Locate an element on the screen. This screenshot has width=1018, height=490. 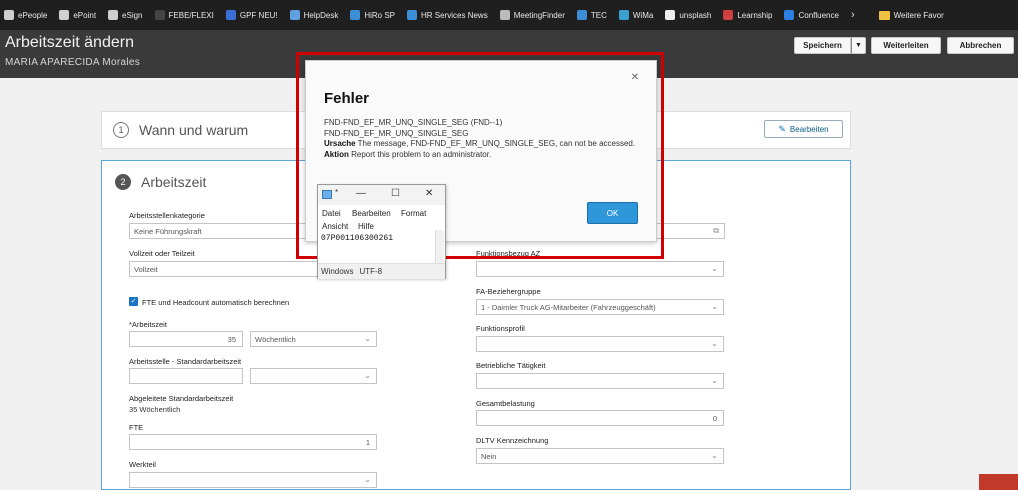
more-bookmarks-folder: Weitere Favor is located at coordinates (911, 15).